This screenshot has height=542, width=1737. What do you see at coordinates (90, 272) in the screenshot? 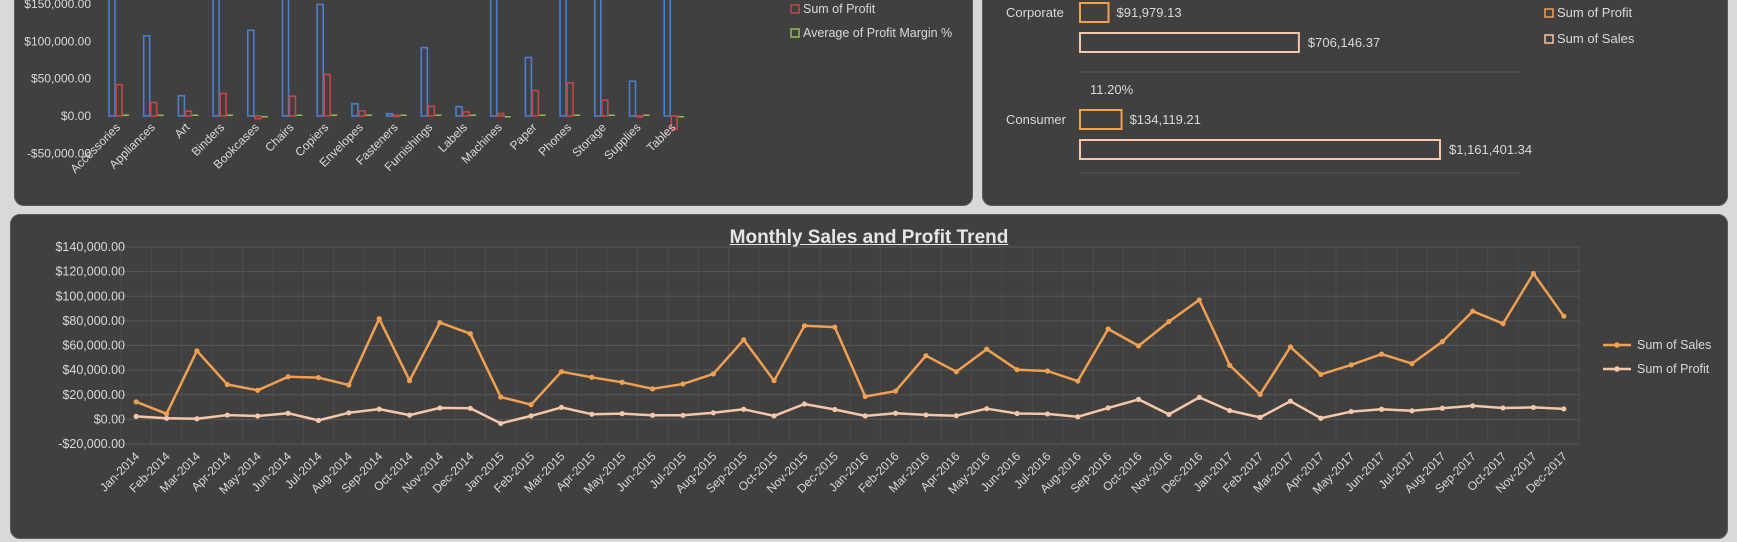
I see `y-tick-label: $120,000.00` at bounding box center [90, 272].